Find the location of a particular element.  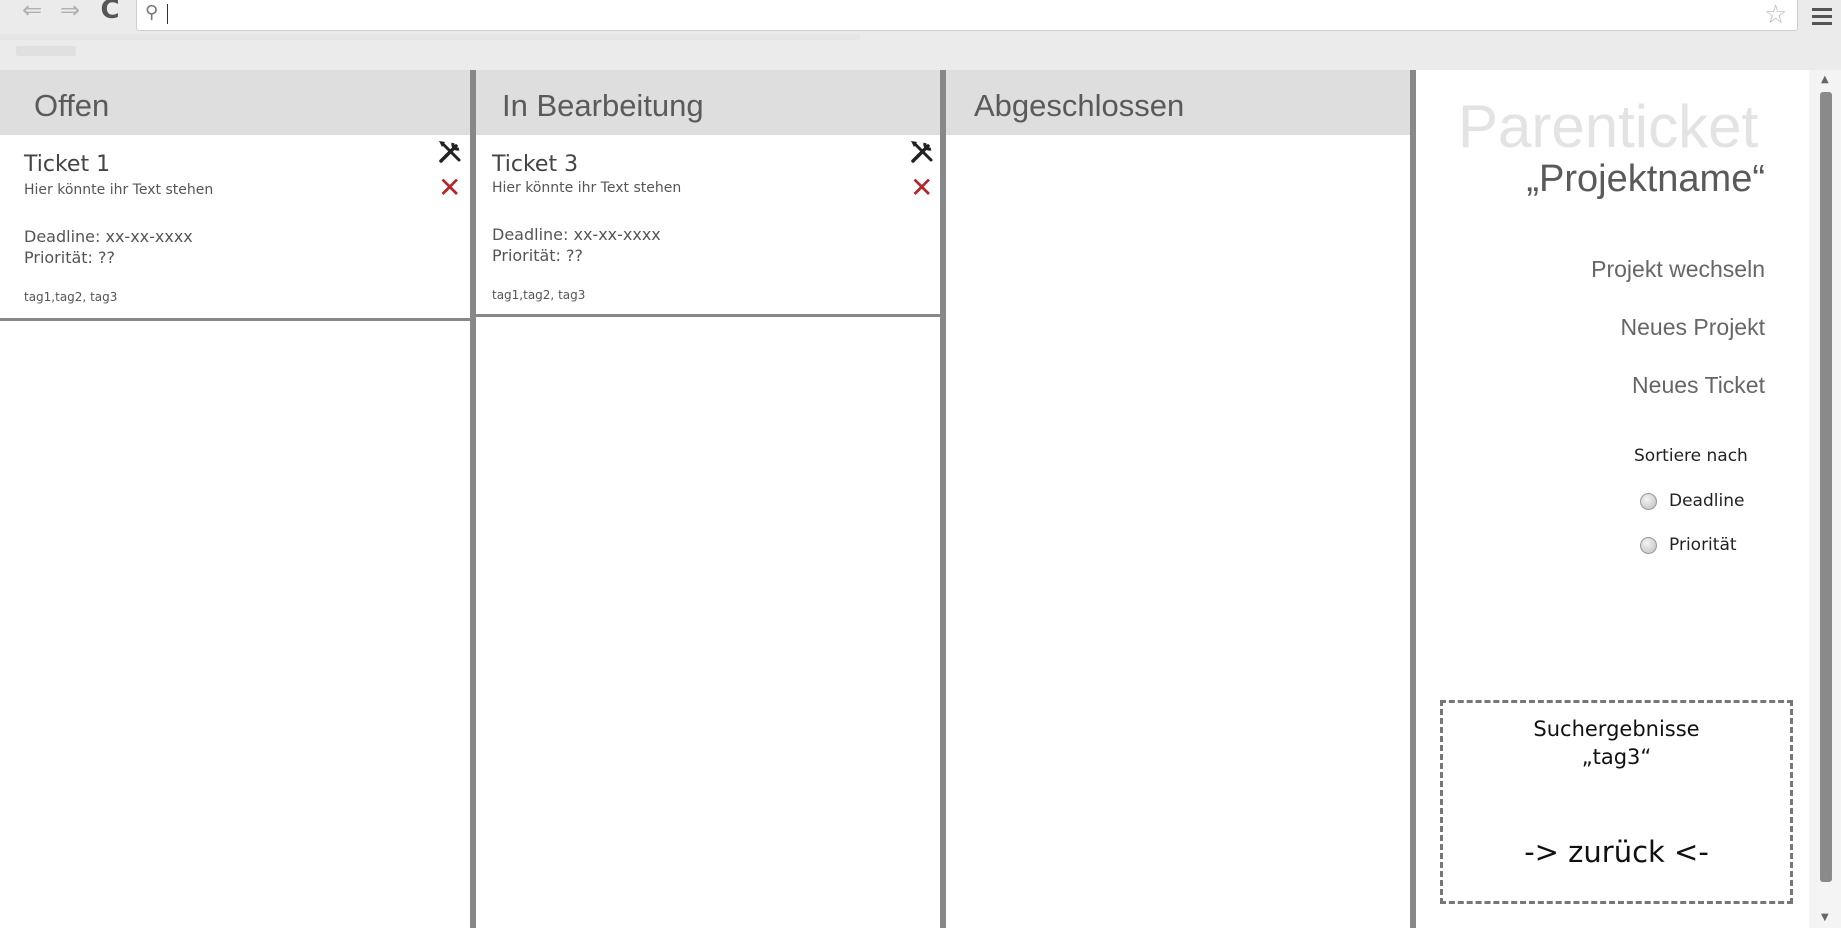

sort-option-label: Priorität is located at coordinates (1703, 545).